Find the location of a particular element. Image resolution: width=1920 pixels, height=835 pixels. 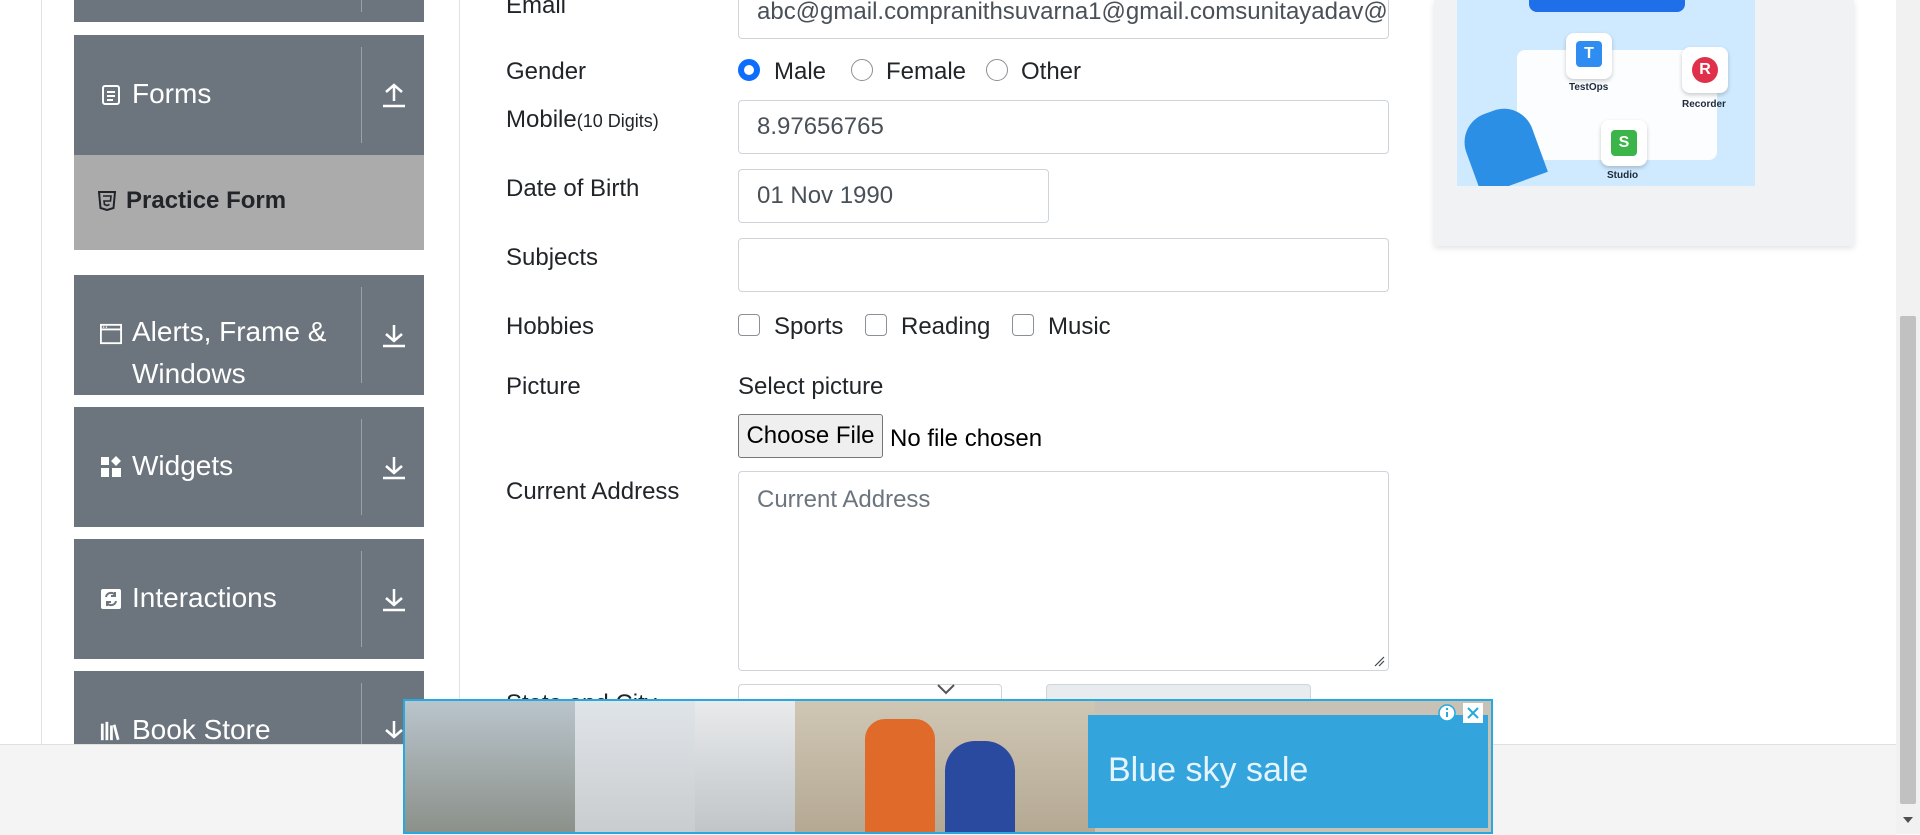

ad-cta-button is located at coordinates (1607, 6).